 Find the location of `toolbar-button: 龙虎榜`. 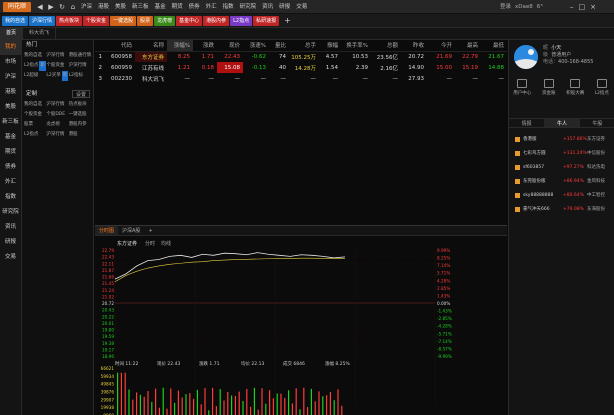

toolbar-button: 龙虎榜 is located at coordinates (165, 20).